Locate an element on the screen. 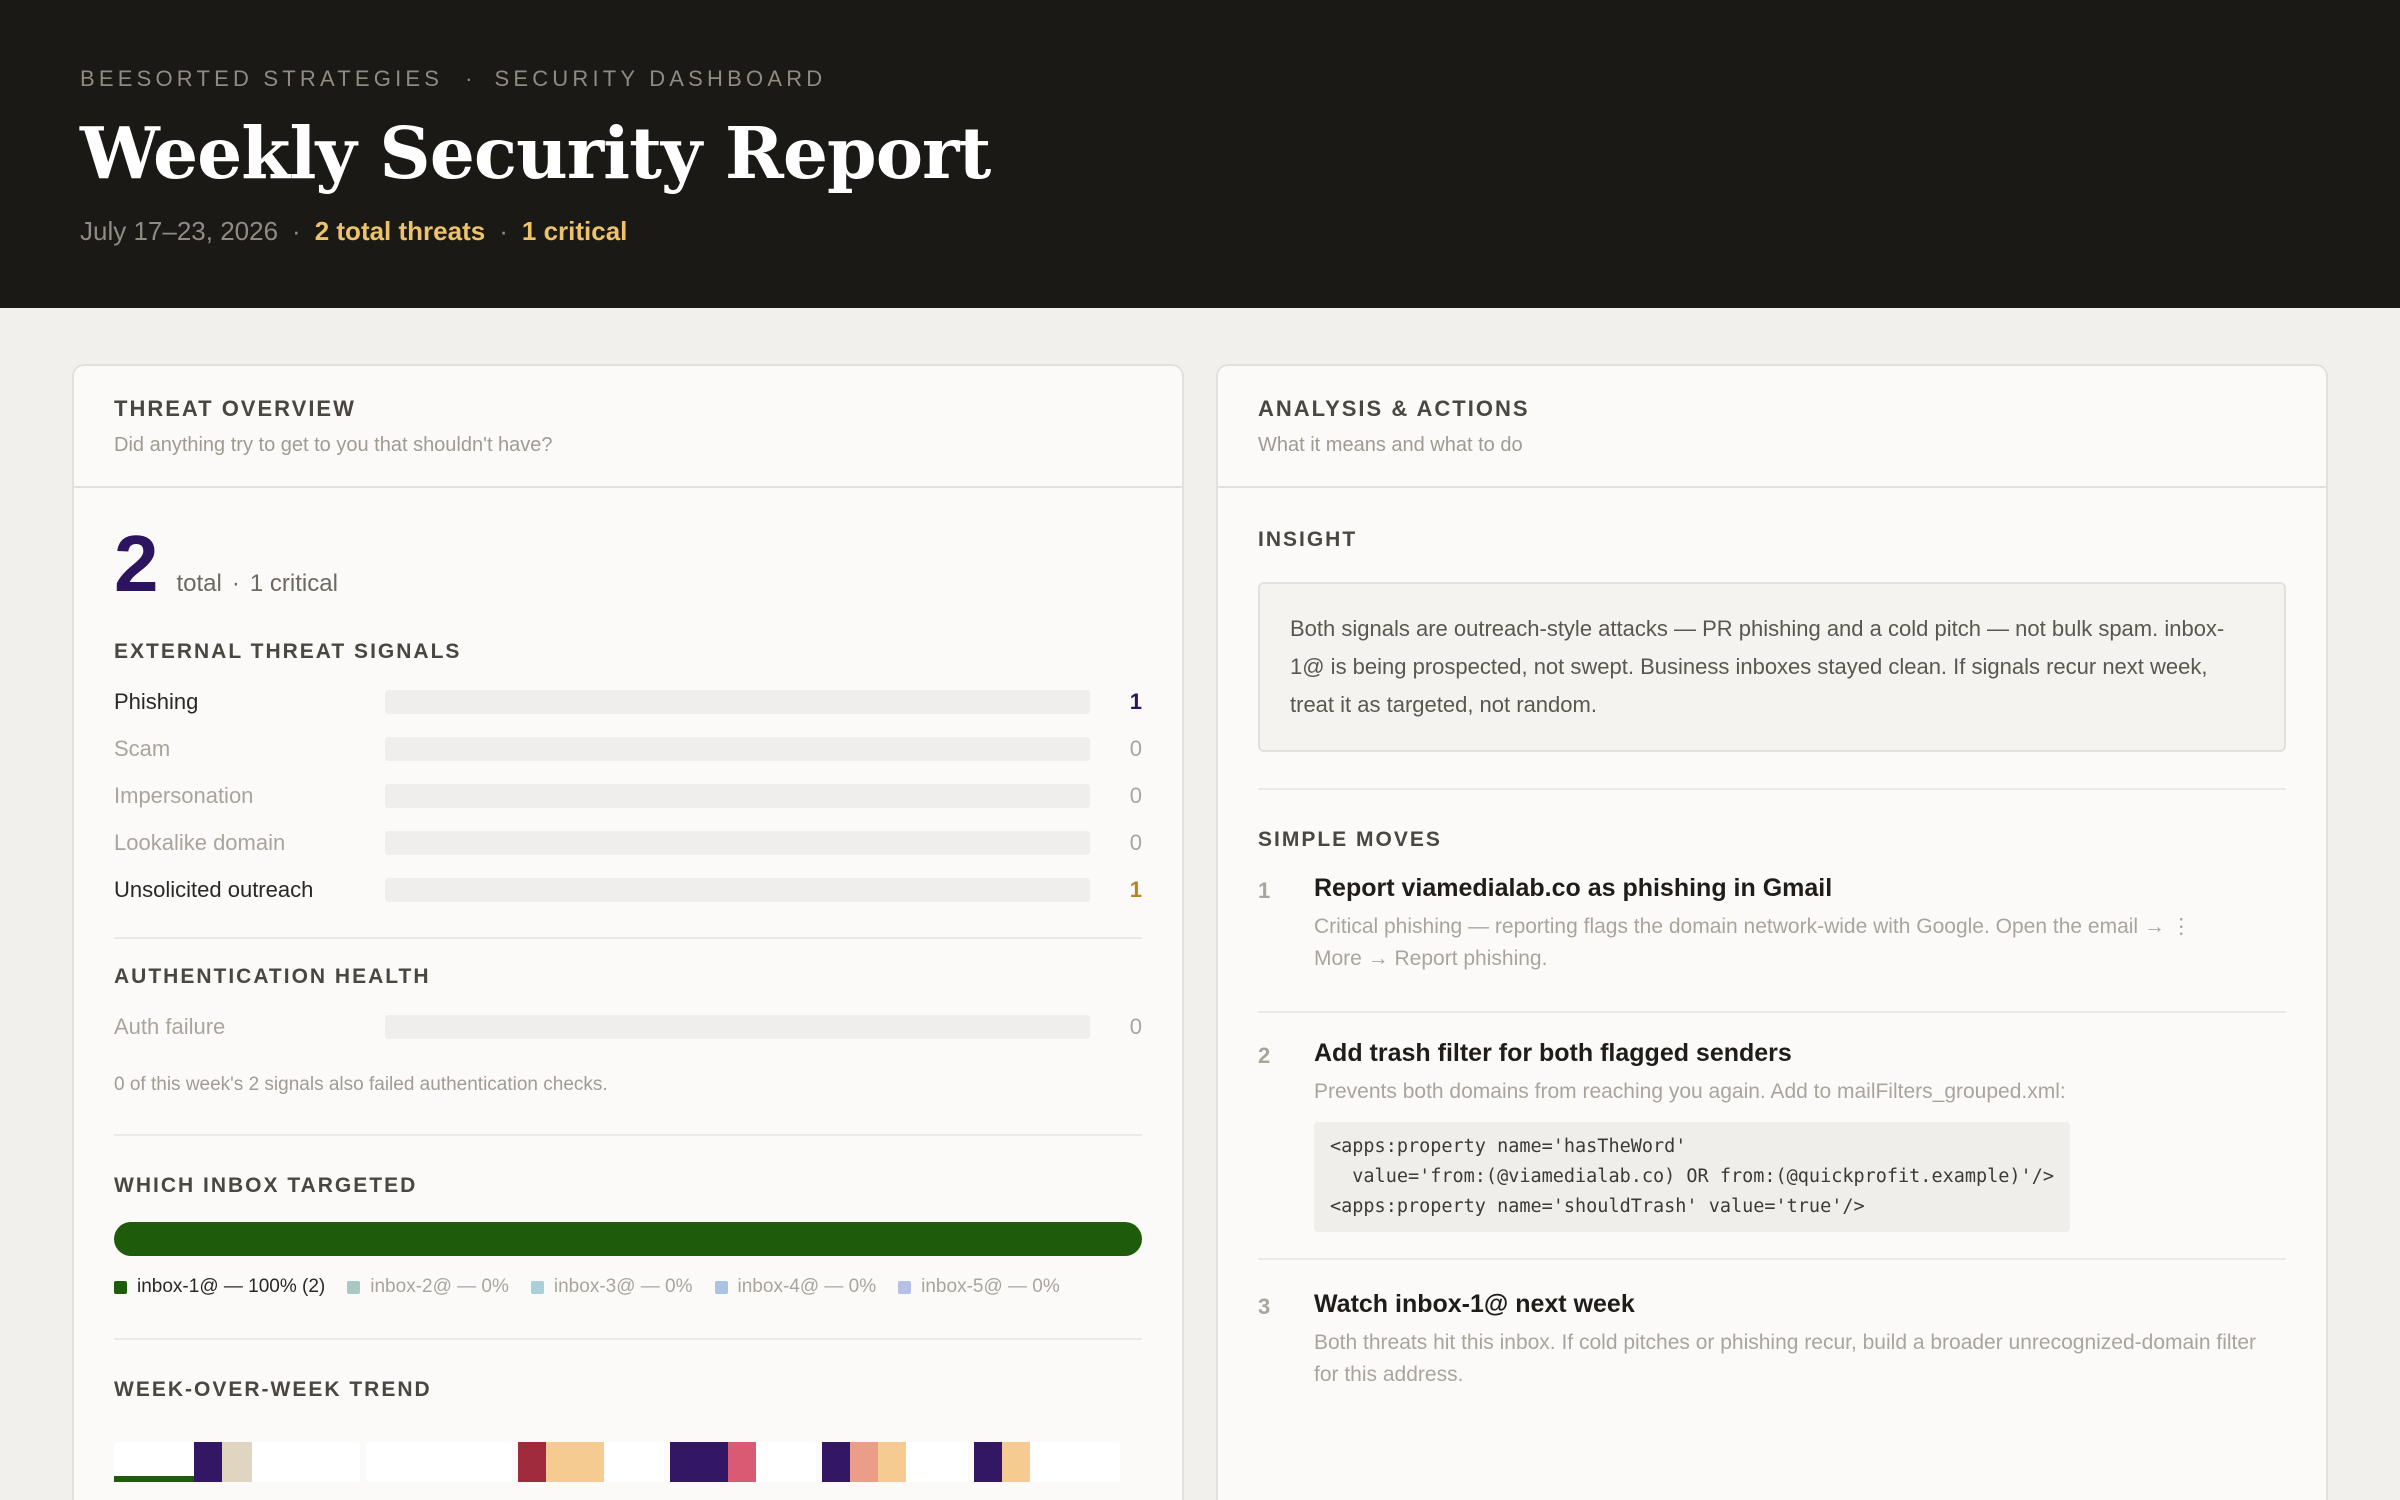 The width and height of the screenshot is (2400, 1500). auth-failure-row: Auth failure 0 is located at coordinates (628, 1026).